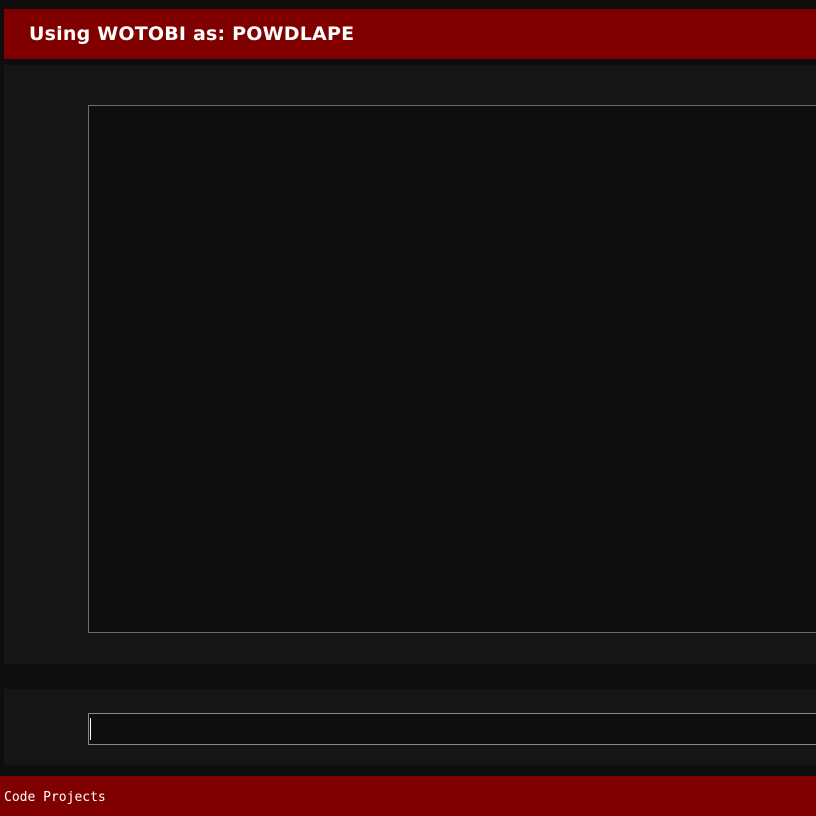  Describe the element at coordinates (410, 34) in the screenshot. I see `app-header: Using WOTOBI as: POWDLAPE` at that location.